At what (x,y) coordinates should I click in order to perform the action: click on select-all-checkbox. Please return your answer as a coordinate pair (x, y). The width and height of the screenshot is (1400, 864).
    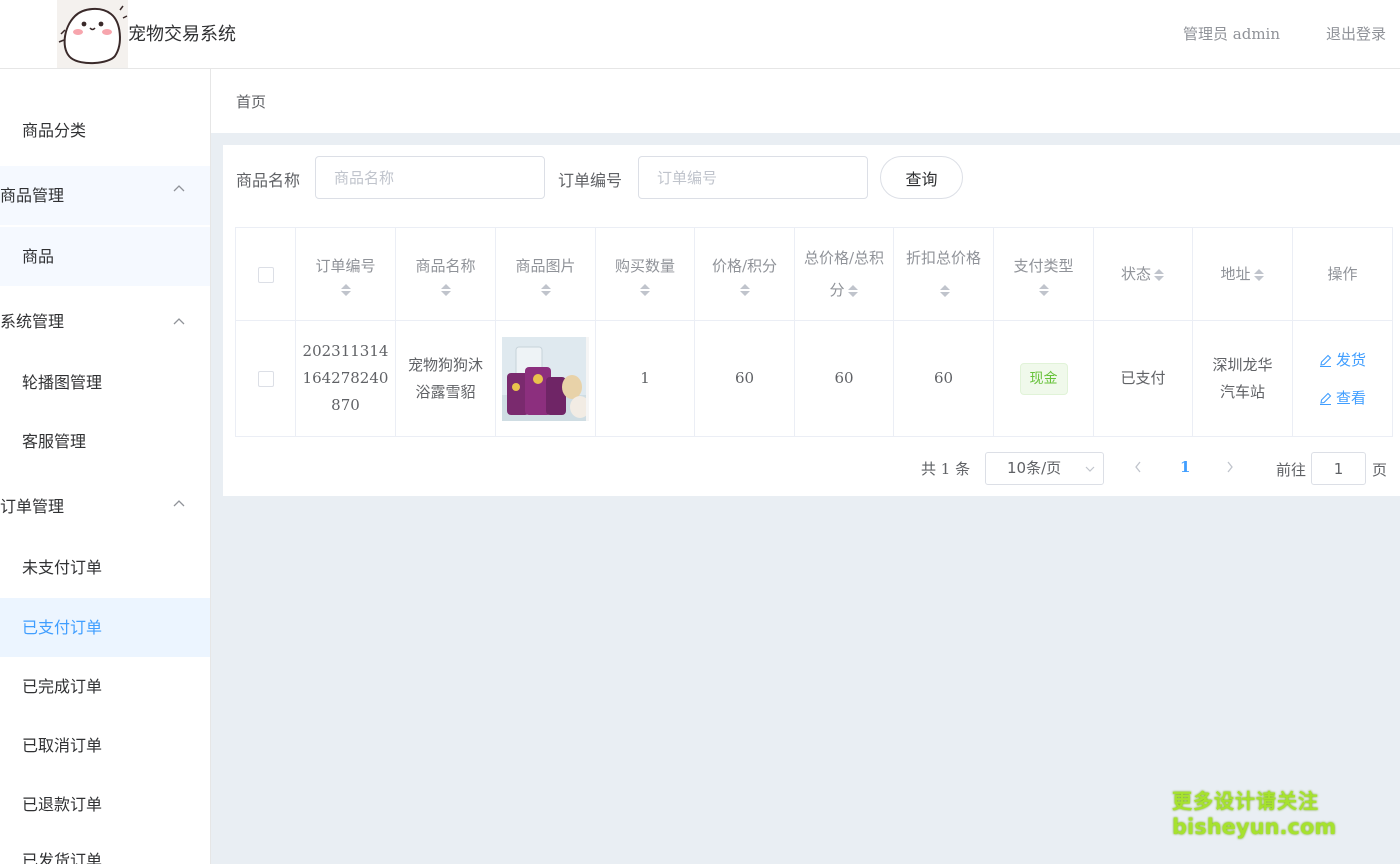
    Looking at the image, I should click on (265, 275).